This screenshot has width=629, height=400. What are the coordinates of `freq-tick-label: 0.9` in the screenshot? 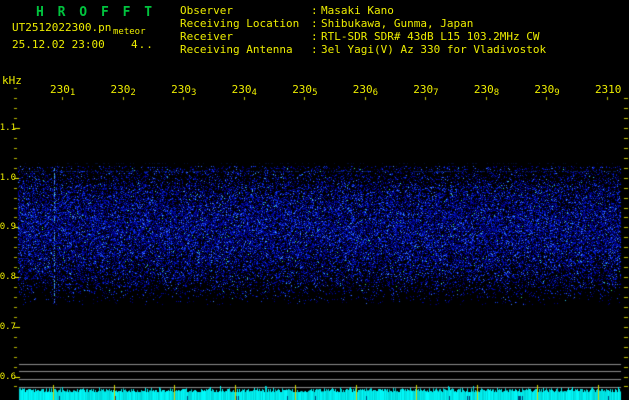 It's located at (8, 227).